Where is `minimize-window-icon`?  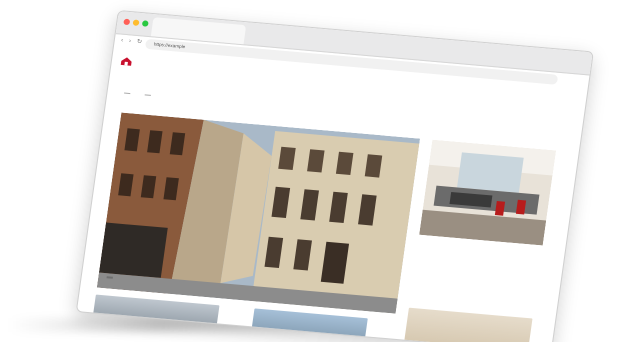 minimize-window-icon is located at coordinates (136, 22).